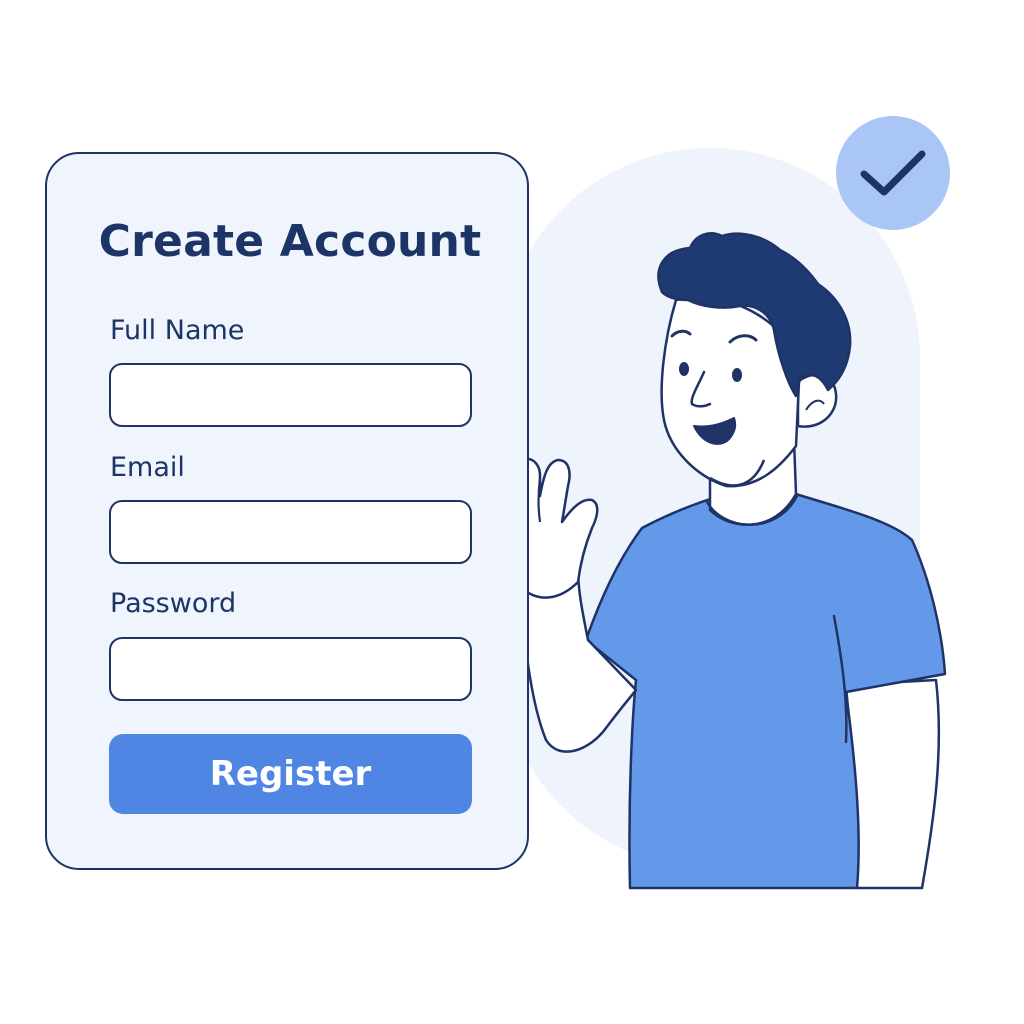  I want to click on person-eye-left, so click(684, 369).